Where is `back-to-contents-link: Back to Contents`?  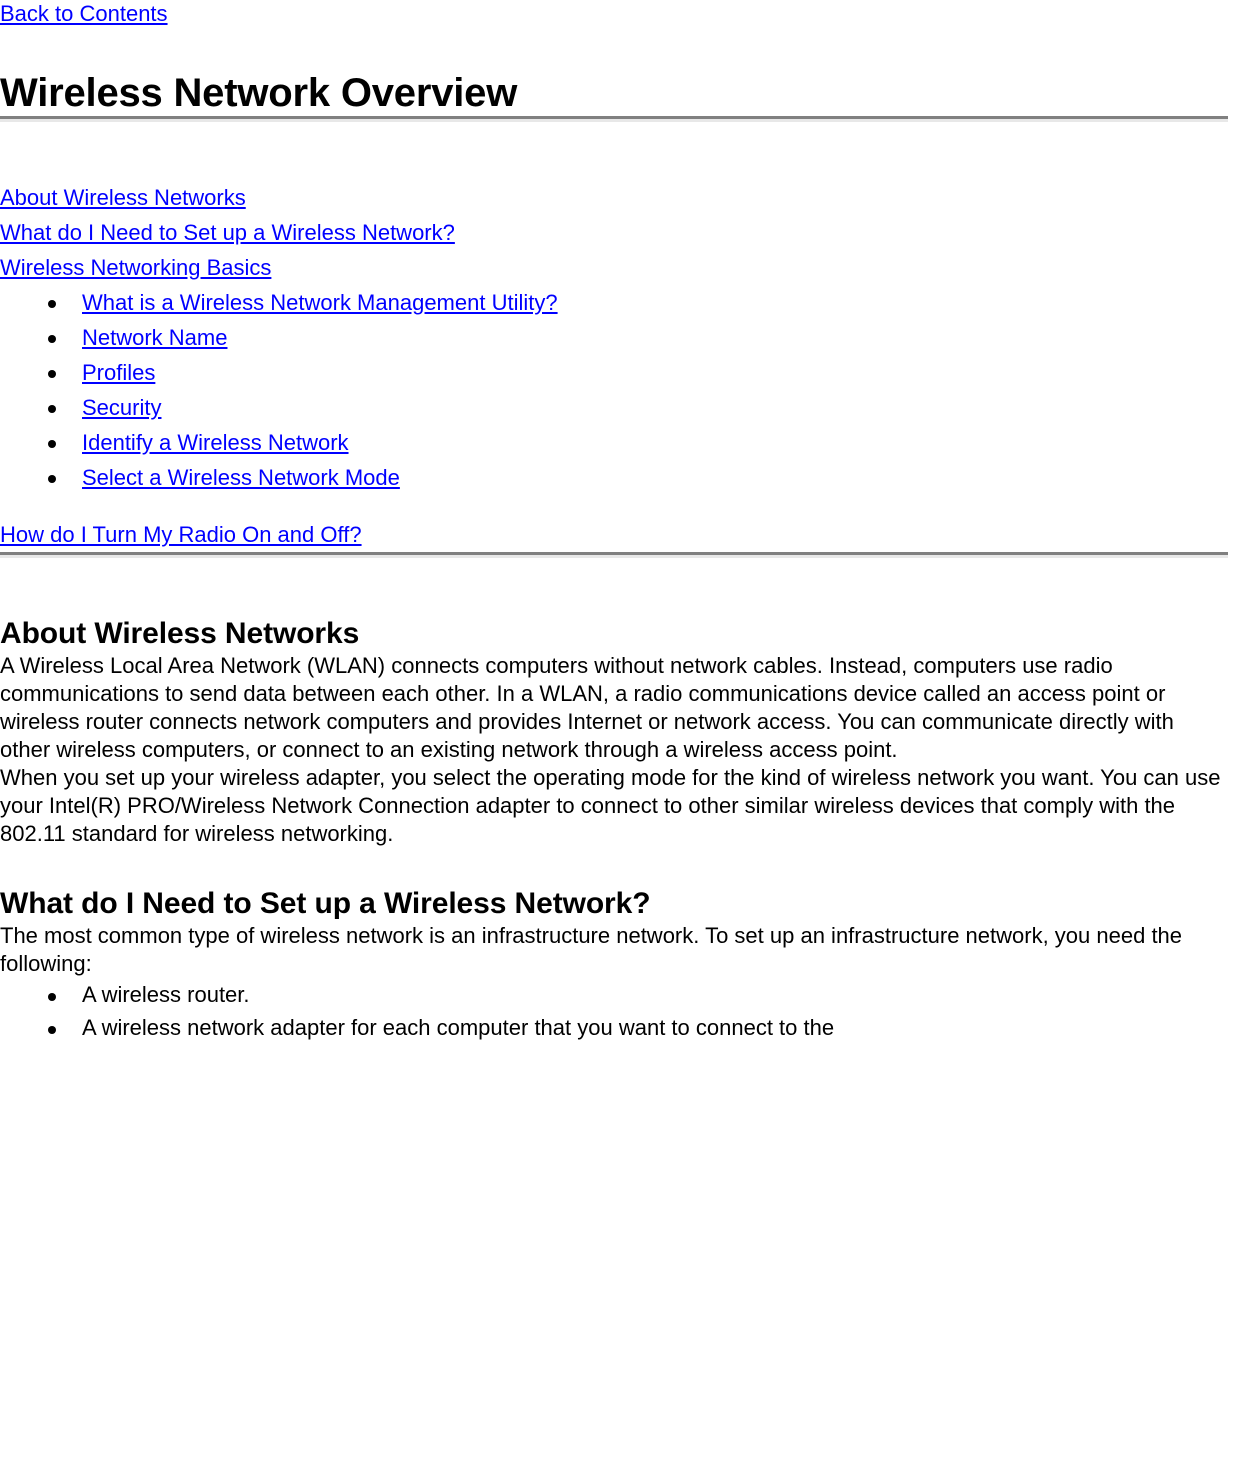
back-to-contents-link: Back to Contents is located at coordinates (84, 14).